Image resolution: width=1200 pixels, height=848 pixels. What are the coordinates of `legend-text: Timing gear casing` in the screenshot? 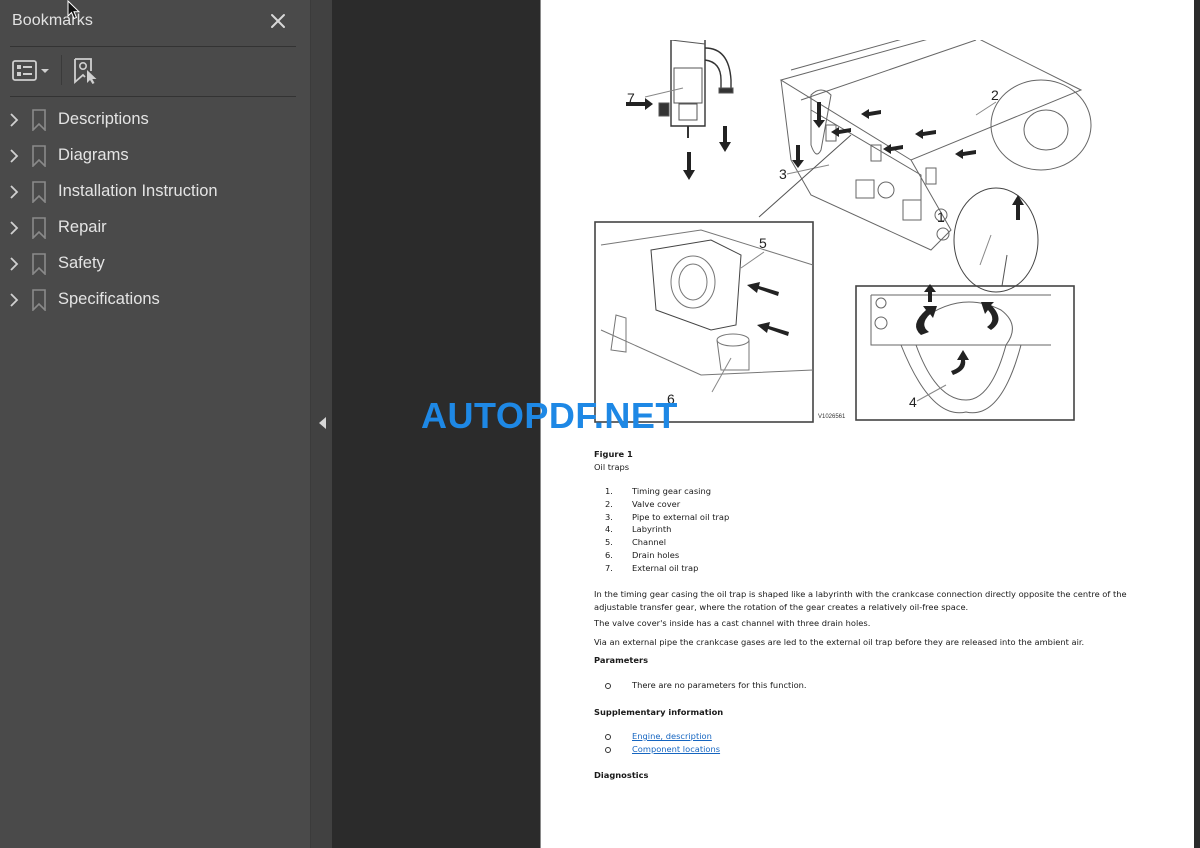 It's located at (671, 491).